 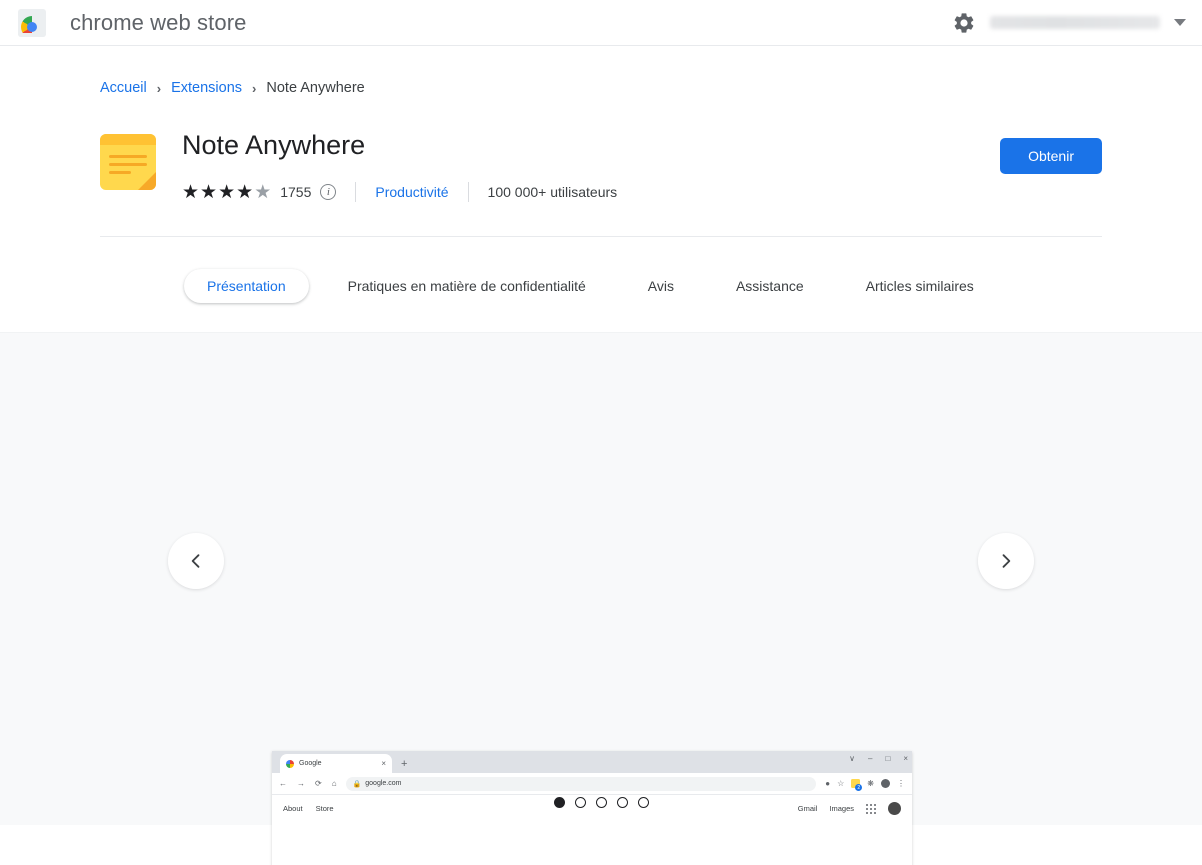 What do you see at coordinates (315, 88) in the screenshot?
I see `breadcrumb-current: Note Anywhere` at bounding box center [315, 88].